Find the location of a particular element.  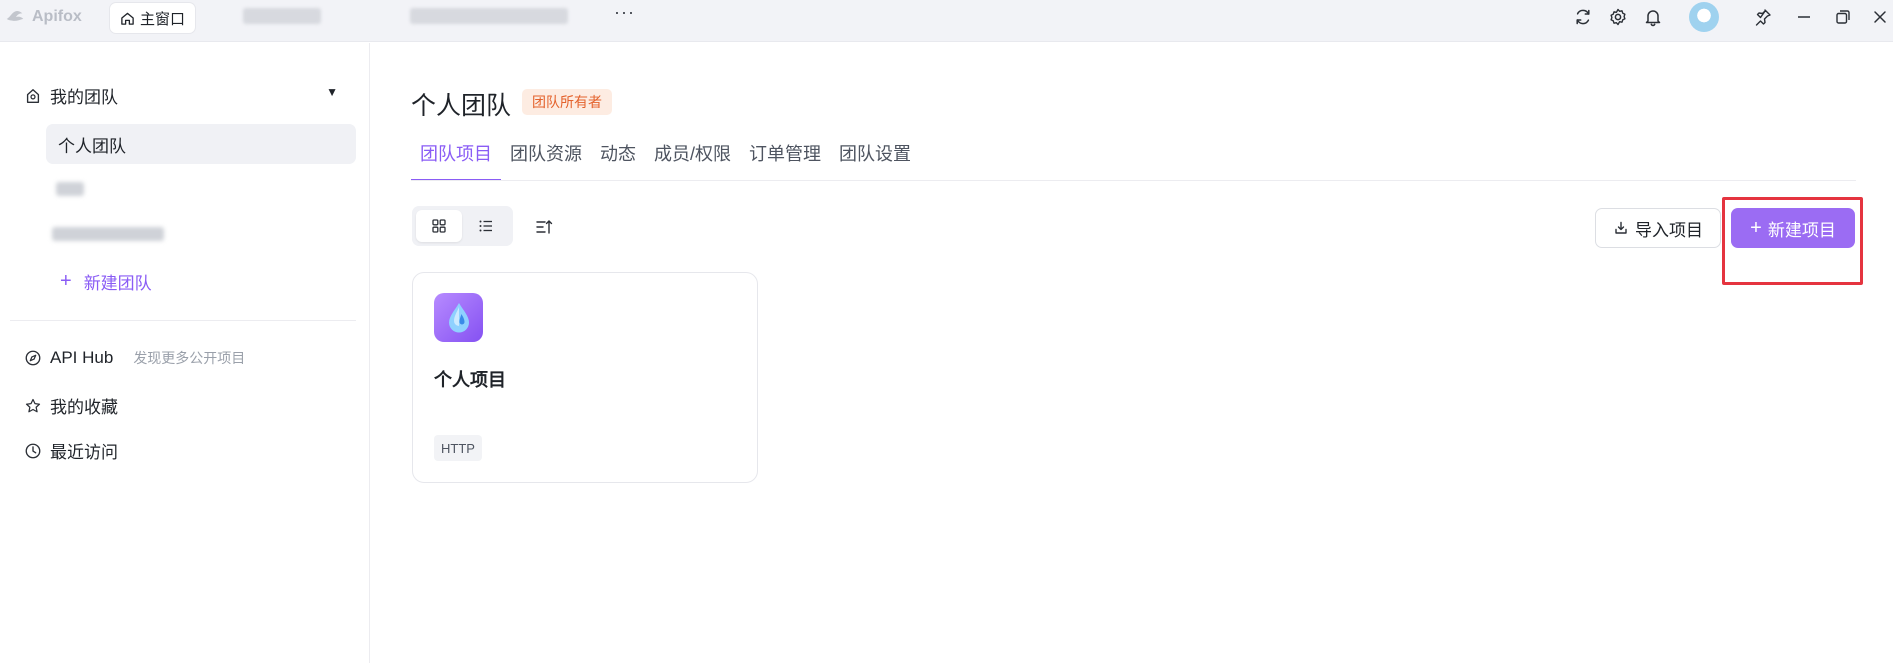

recent-label: 最近访问 is located at coordinates (84, 452).